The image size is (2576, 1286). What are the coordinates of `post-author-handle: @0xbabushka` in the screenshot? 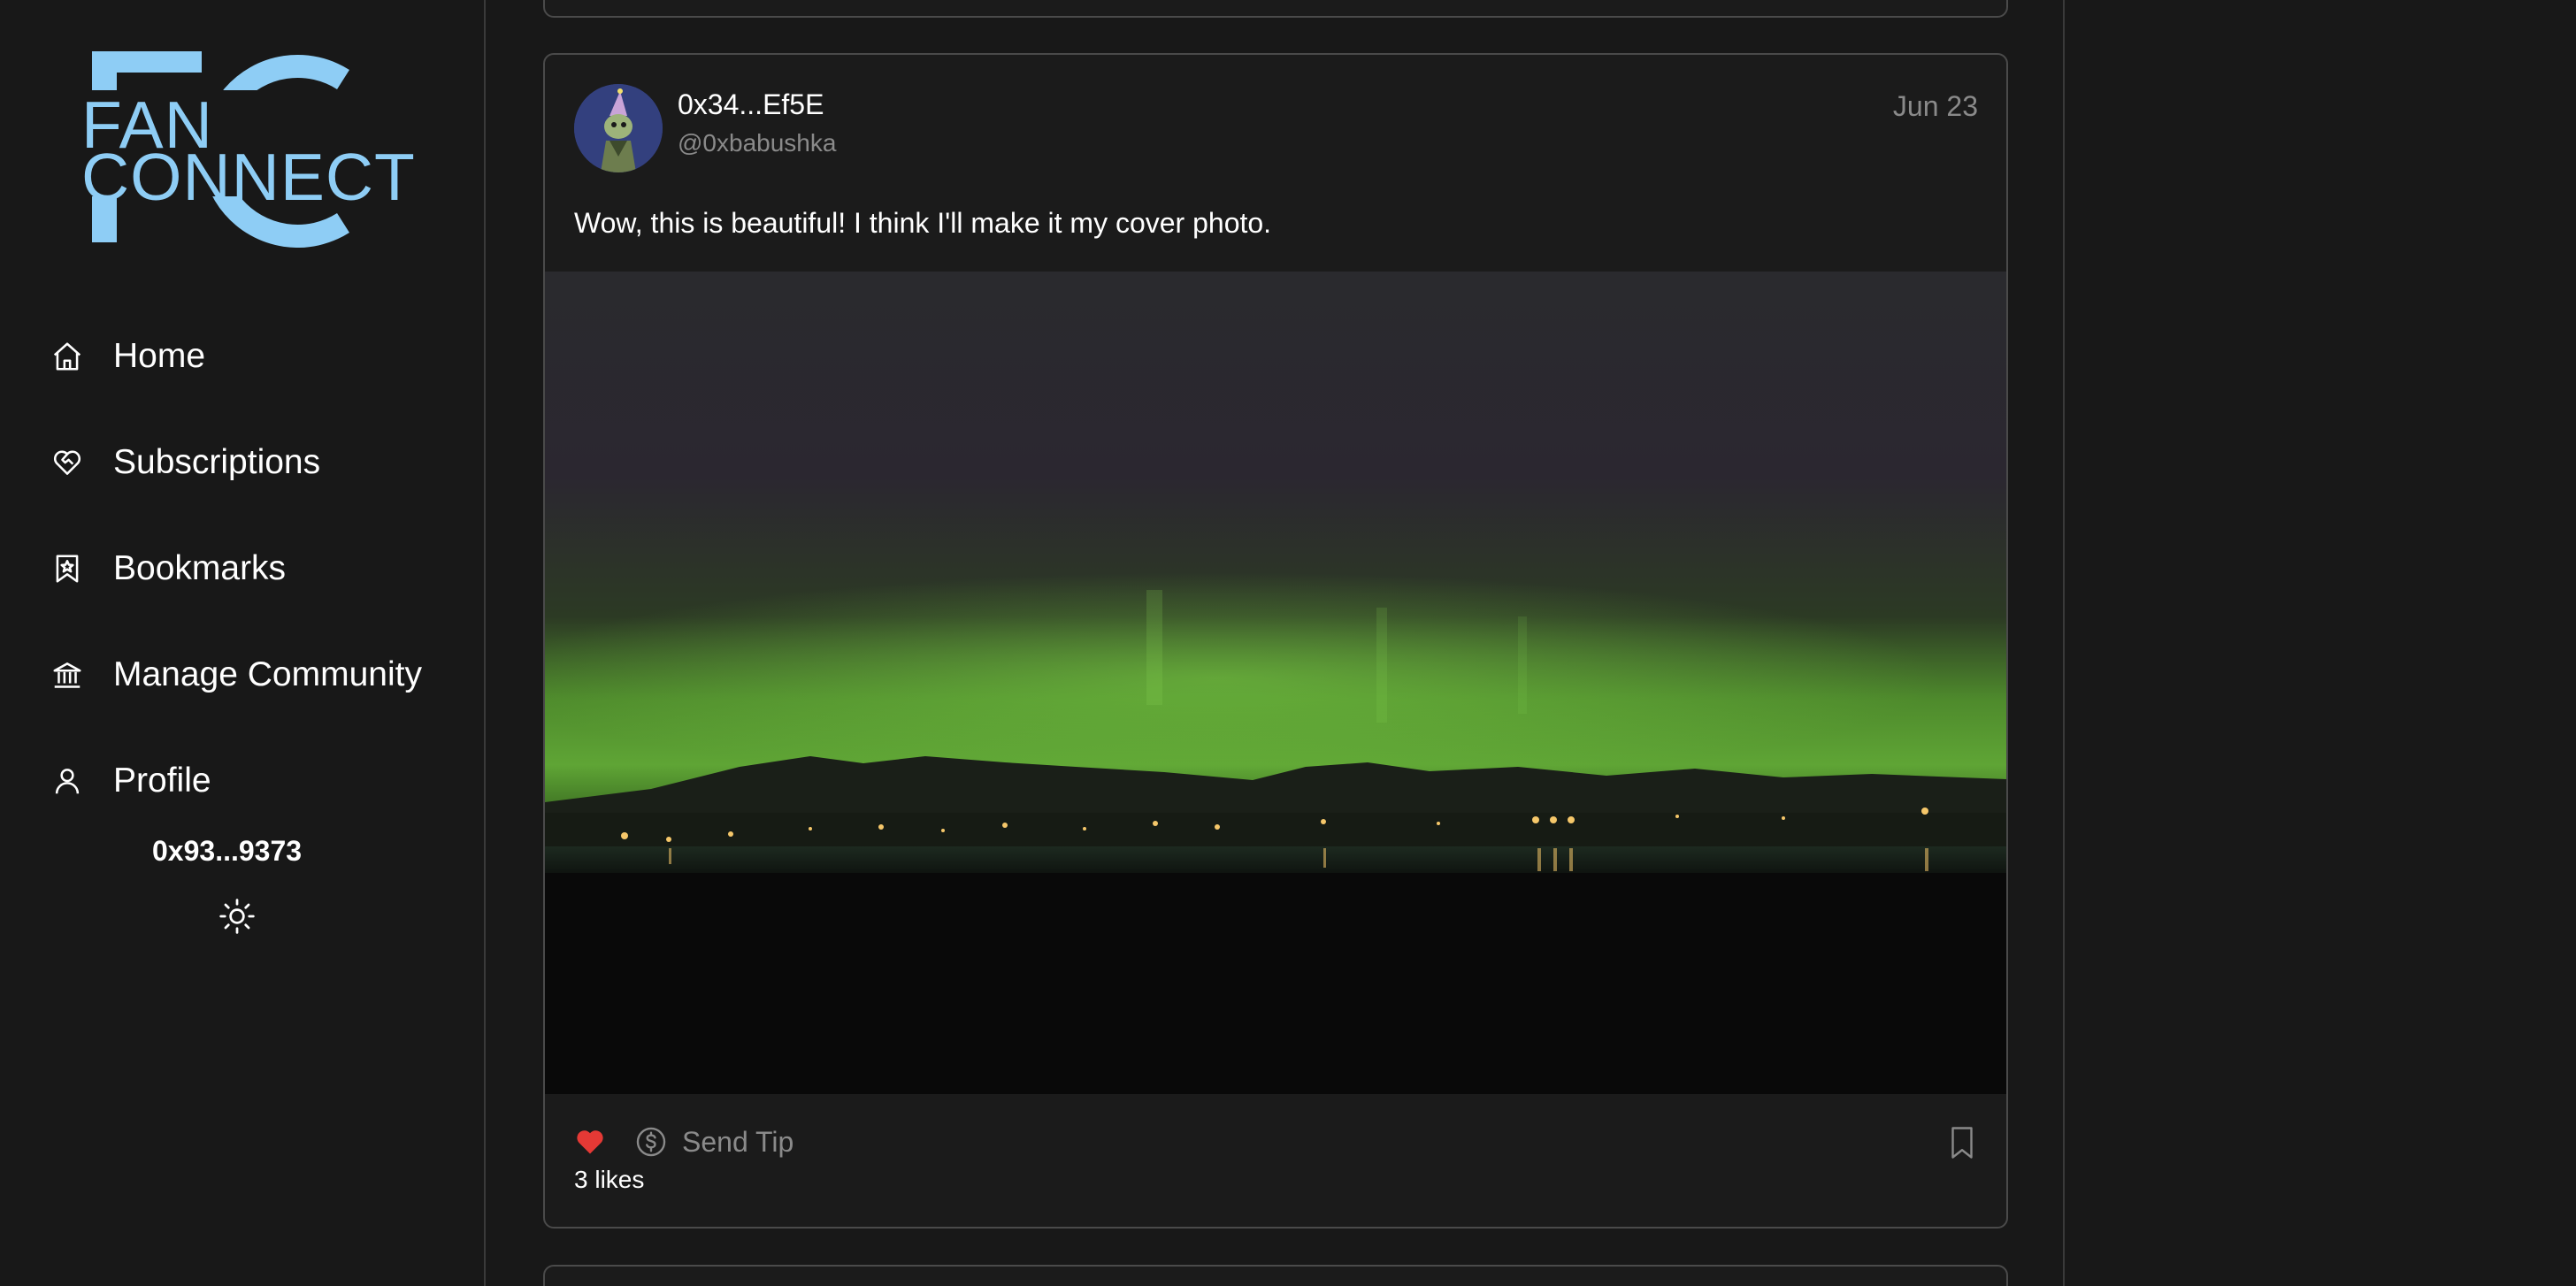 It's located at (757, 143).